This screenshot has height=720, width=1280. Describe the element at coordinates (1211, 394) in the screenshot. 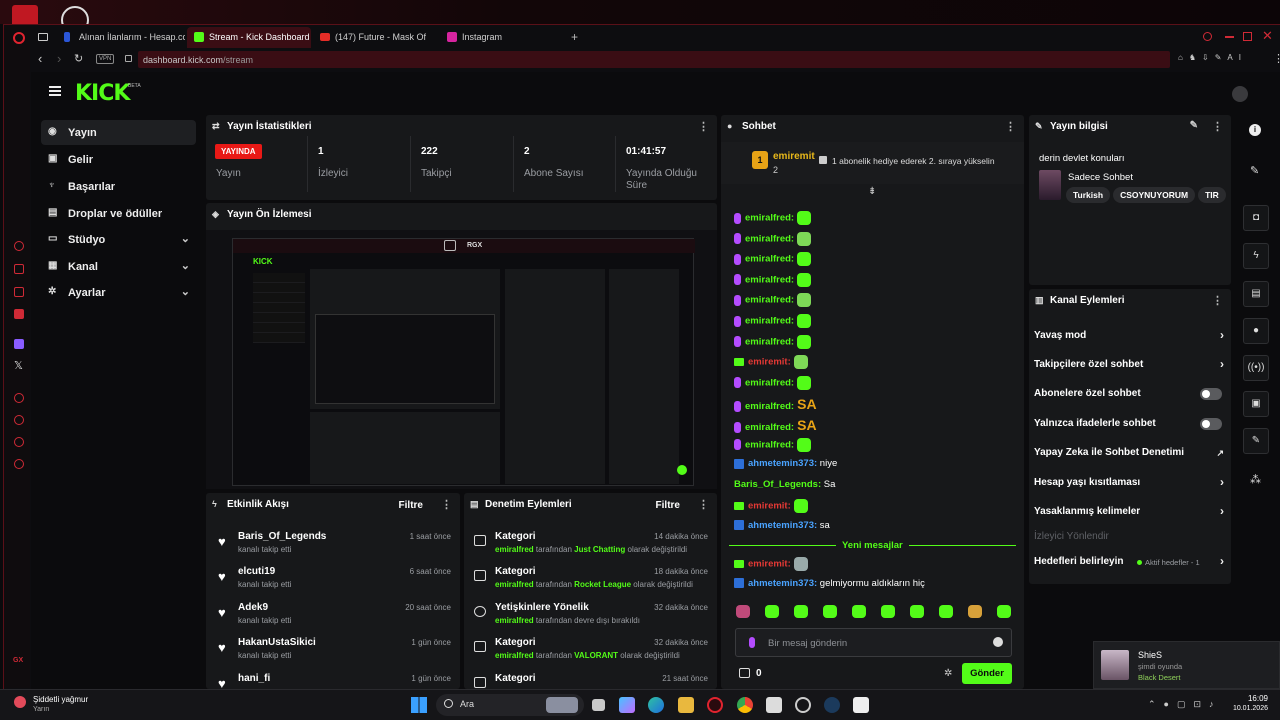

I see `toggle-switch` at that location.